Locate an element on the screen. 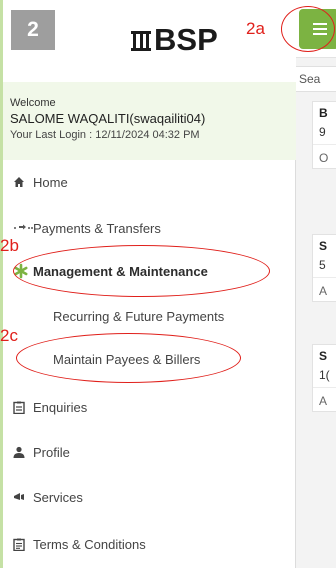 The height and width of the screenshot is (568, 336). background-account-card: S 1( A is located at coordinates (324, 378).